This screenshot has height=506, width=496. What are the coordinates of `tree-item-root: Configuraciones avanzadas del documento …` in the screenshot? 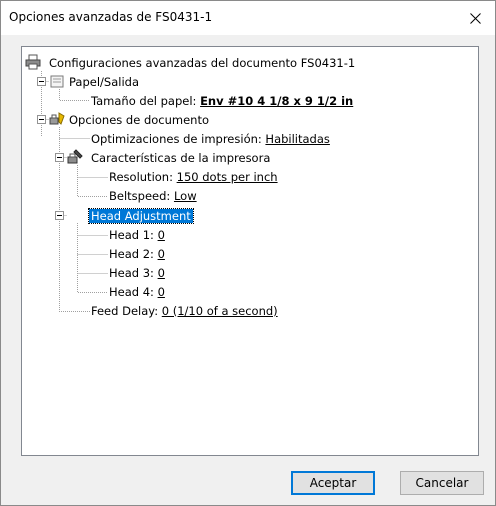 It's located at (202, 63).